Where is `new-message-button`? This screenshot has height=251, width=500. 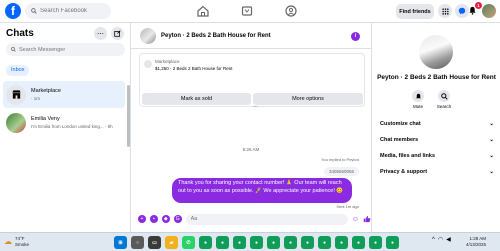
new-message-button is located at coordinates (117, 33).